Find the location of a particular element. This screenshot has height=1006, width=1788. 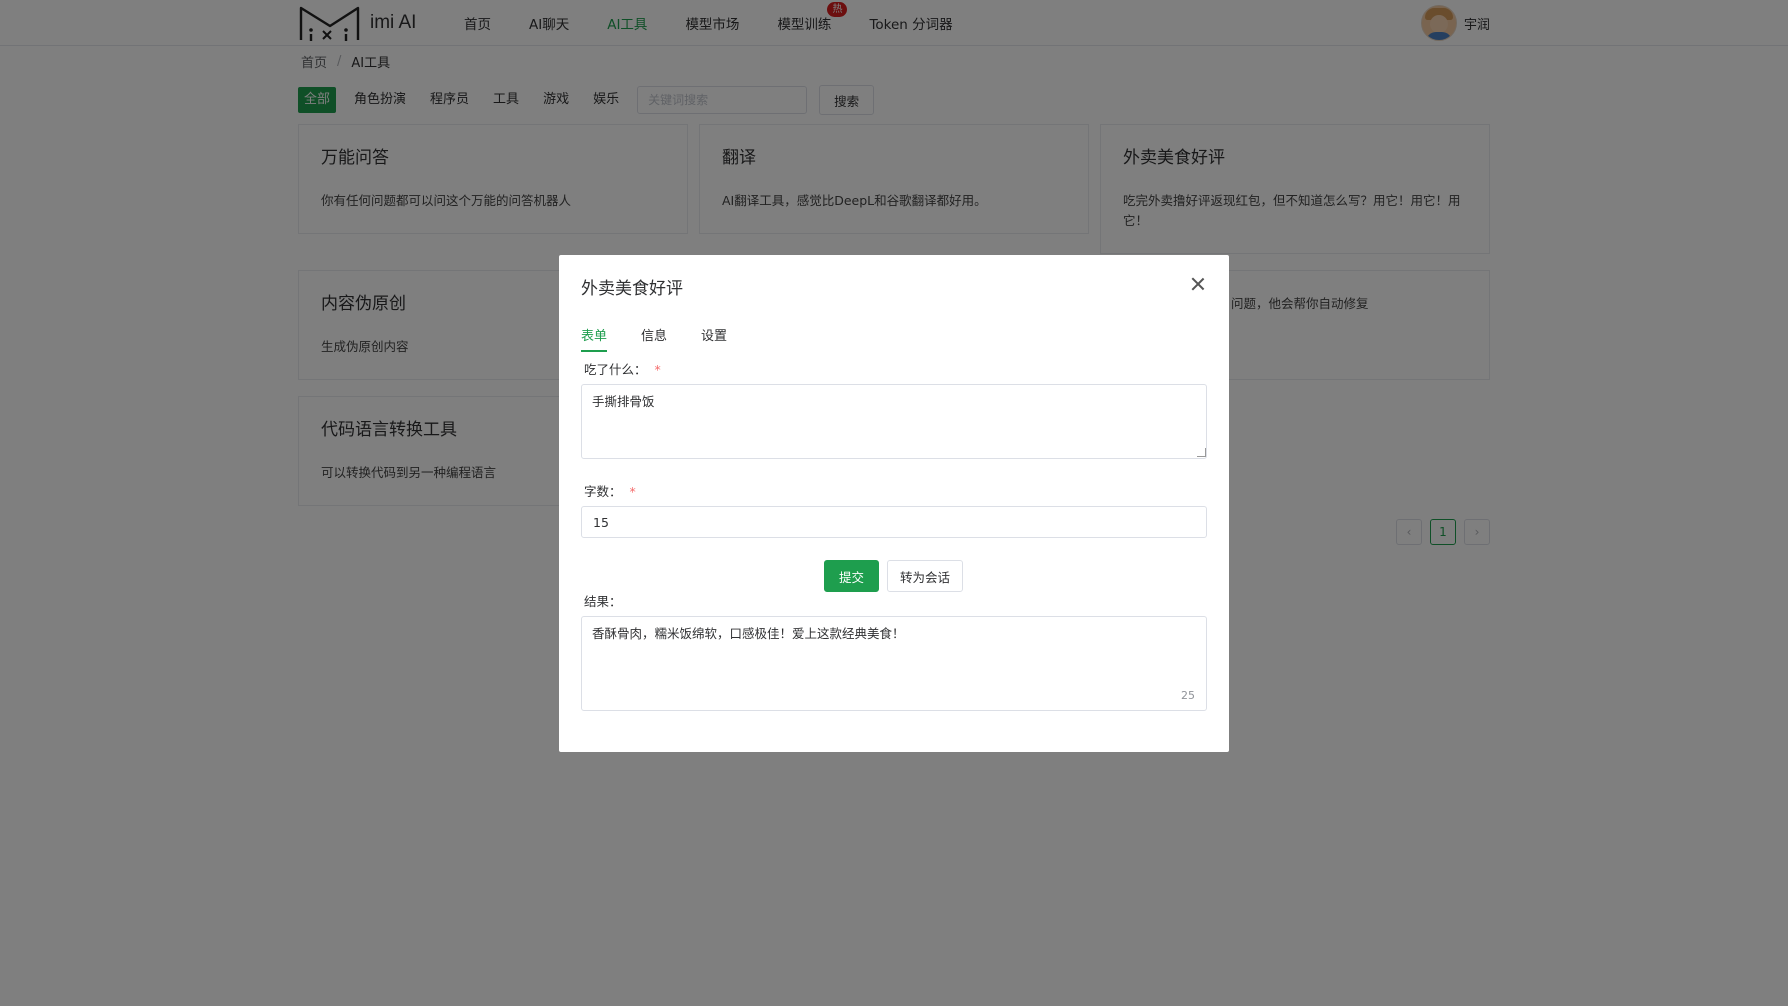

dialog-tabs: 表单 信息 设置 is located at coordinates (671, 338).